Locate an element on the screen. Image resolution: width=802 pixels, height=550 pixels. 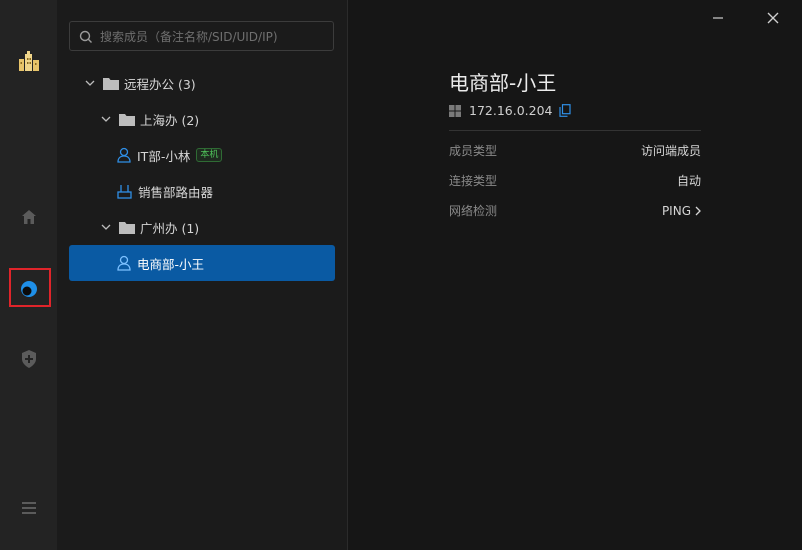
local-device-badge: 本机 is located at coordinates (209, 155).